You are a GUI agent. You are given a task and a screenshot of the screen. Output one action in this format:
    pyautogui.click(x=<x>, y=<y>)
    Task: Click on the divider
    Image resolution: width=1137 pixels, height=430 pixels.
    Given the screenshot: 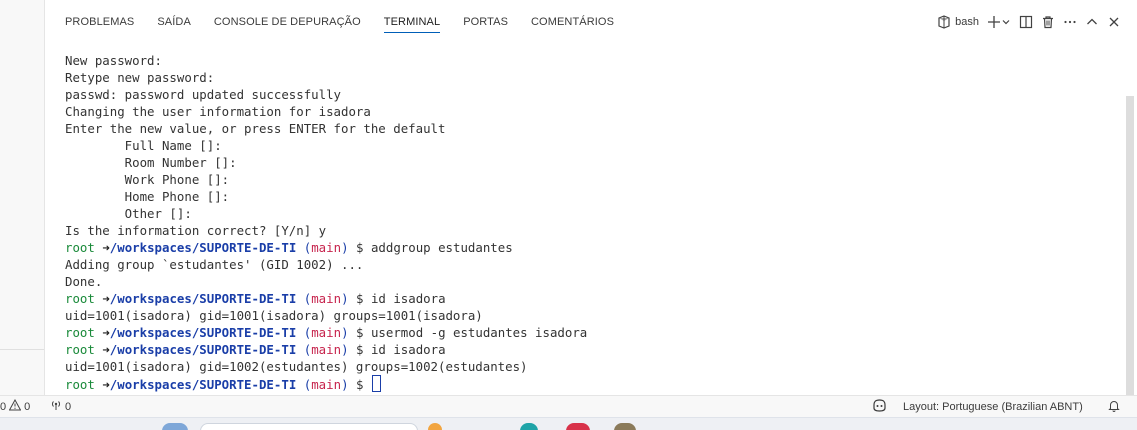 What is the action you would take?
    pyautogui.click(x=22, y=349)
    